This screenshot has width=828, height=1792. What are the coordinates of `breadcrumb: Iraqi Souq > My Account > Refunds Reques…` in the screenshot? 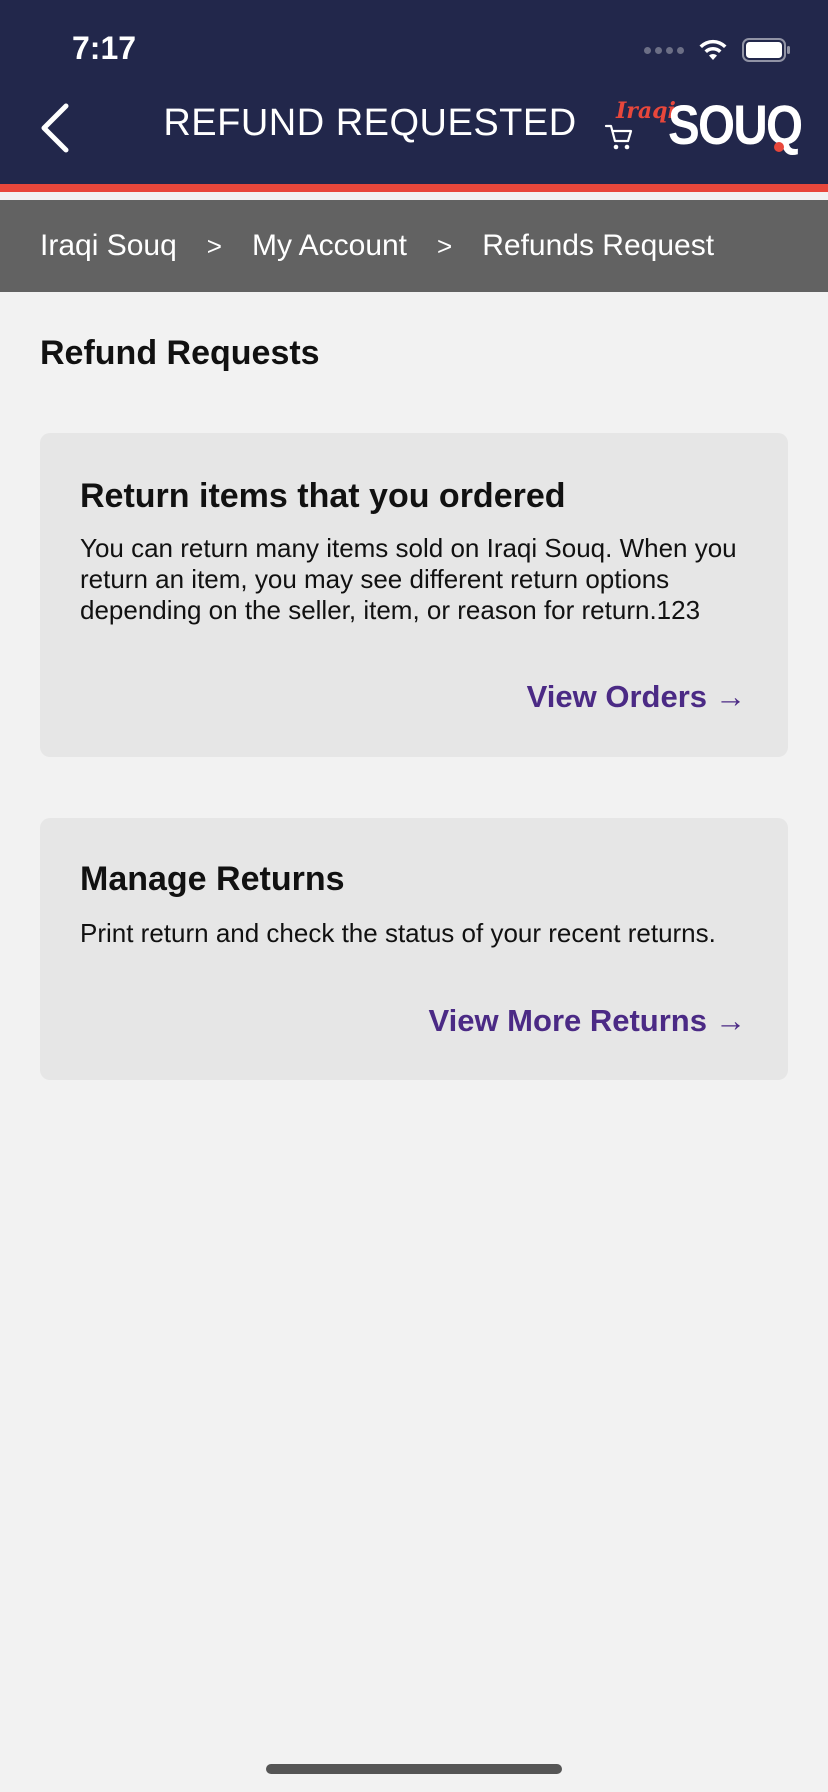 It's located at (414, 246).